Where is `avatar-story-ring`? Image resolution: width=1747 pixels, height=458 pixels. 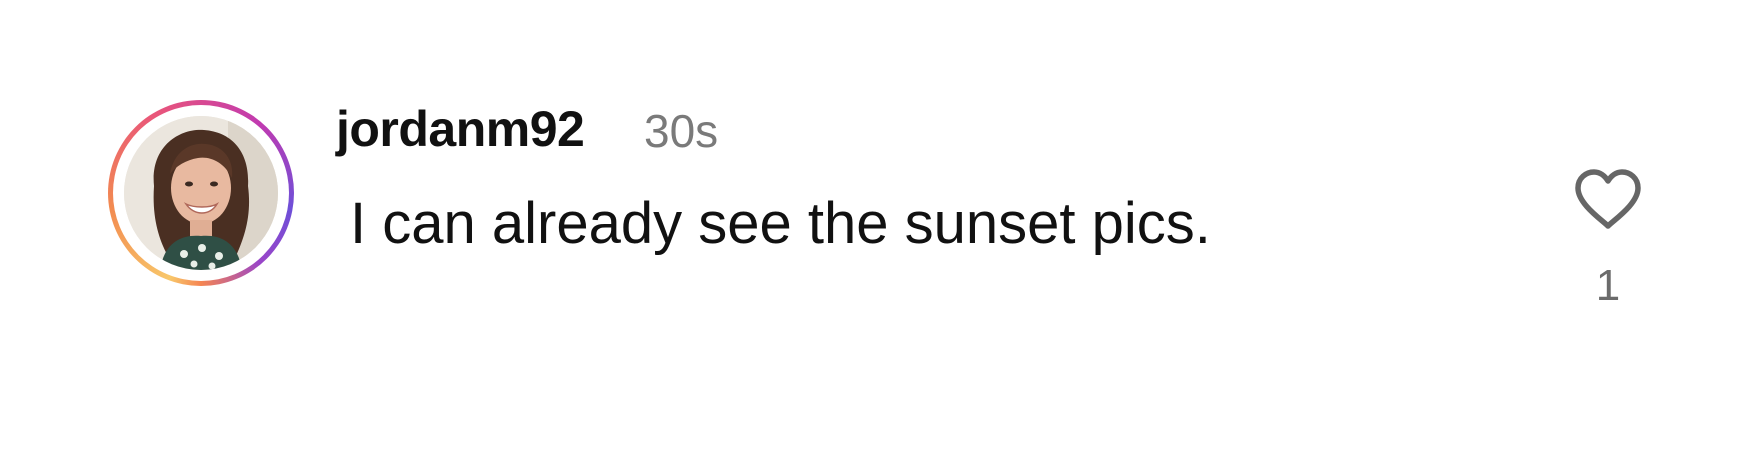
avatar-story-ring is located at coordinates (201, 193).